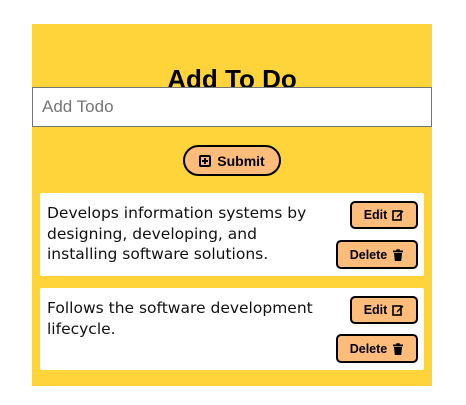 Image resolution: width=466 pixels, height=405 pixels. What do you see at coordinates (232, 107) in the screenshot?
I see `add-todo-input` at bounding box center [232, 107].